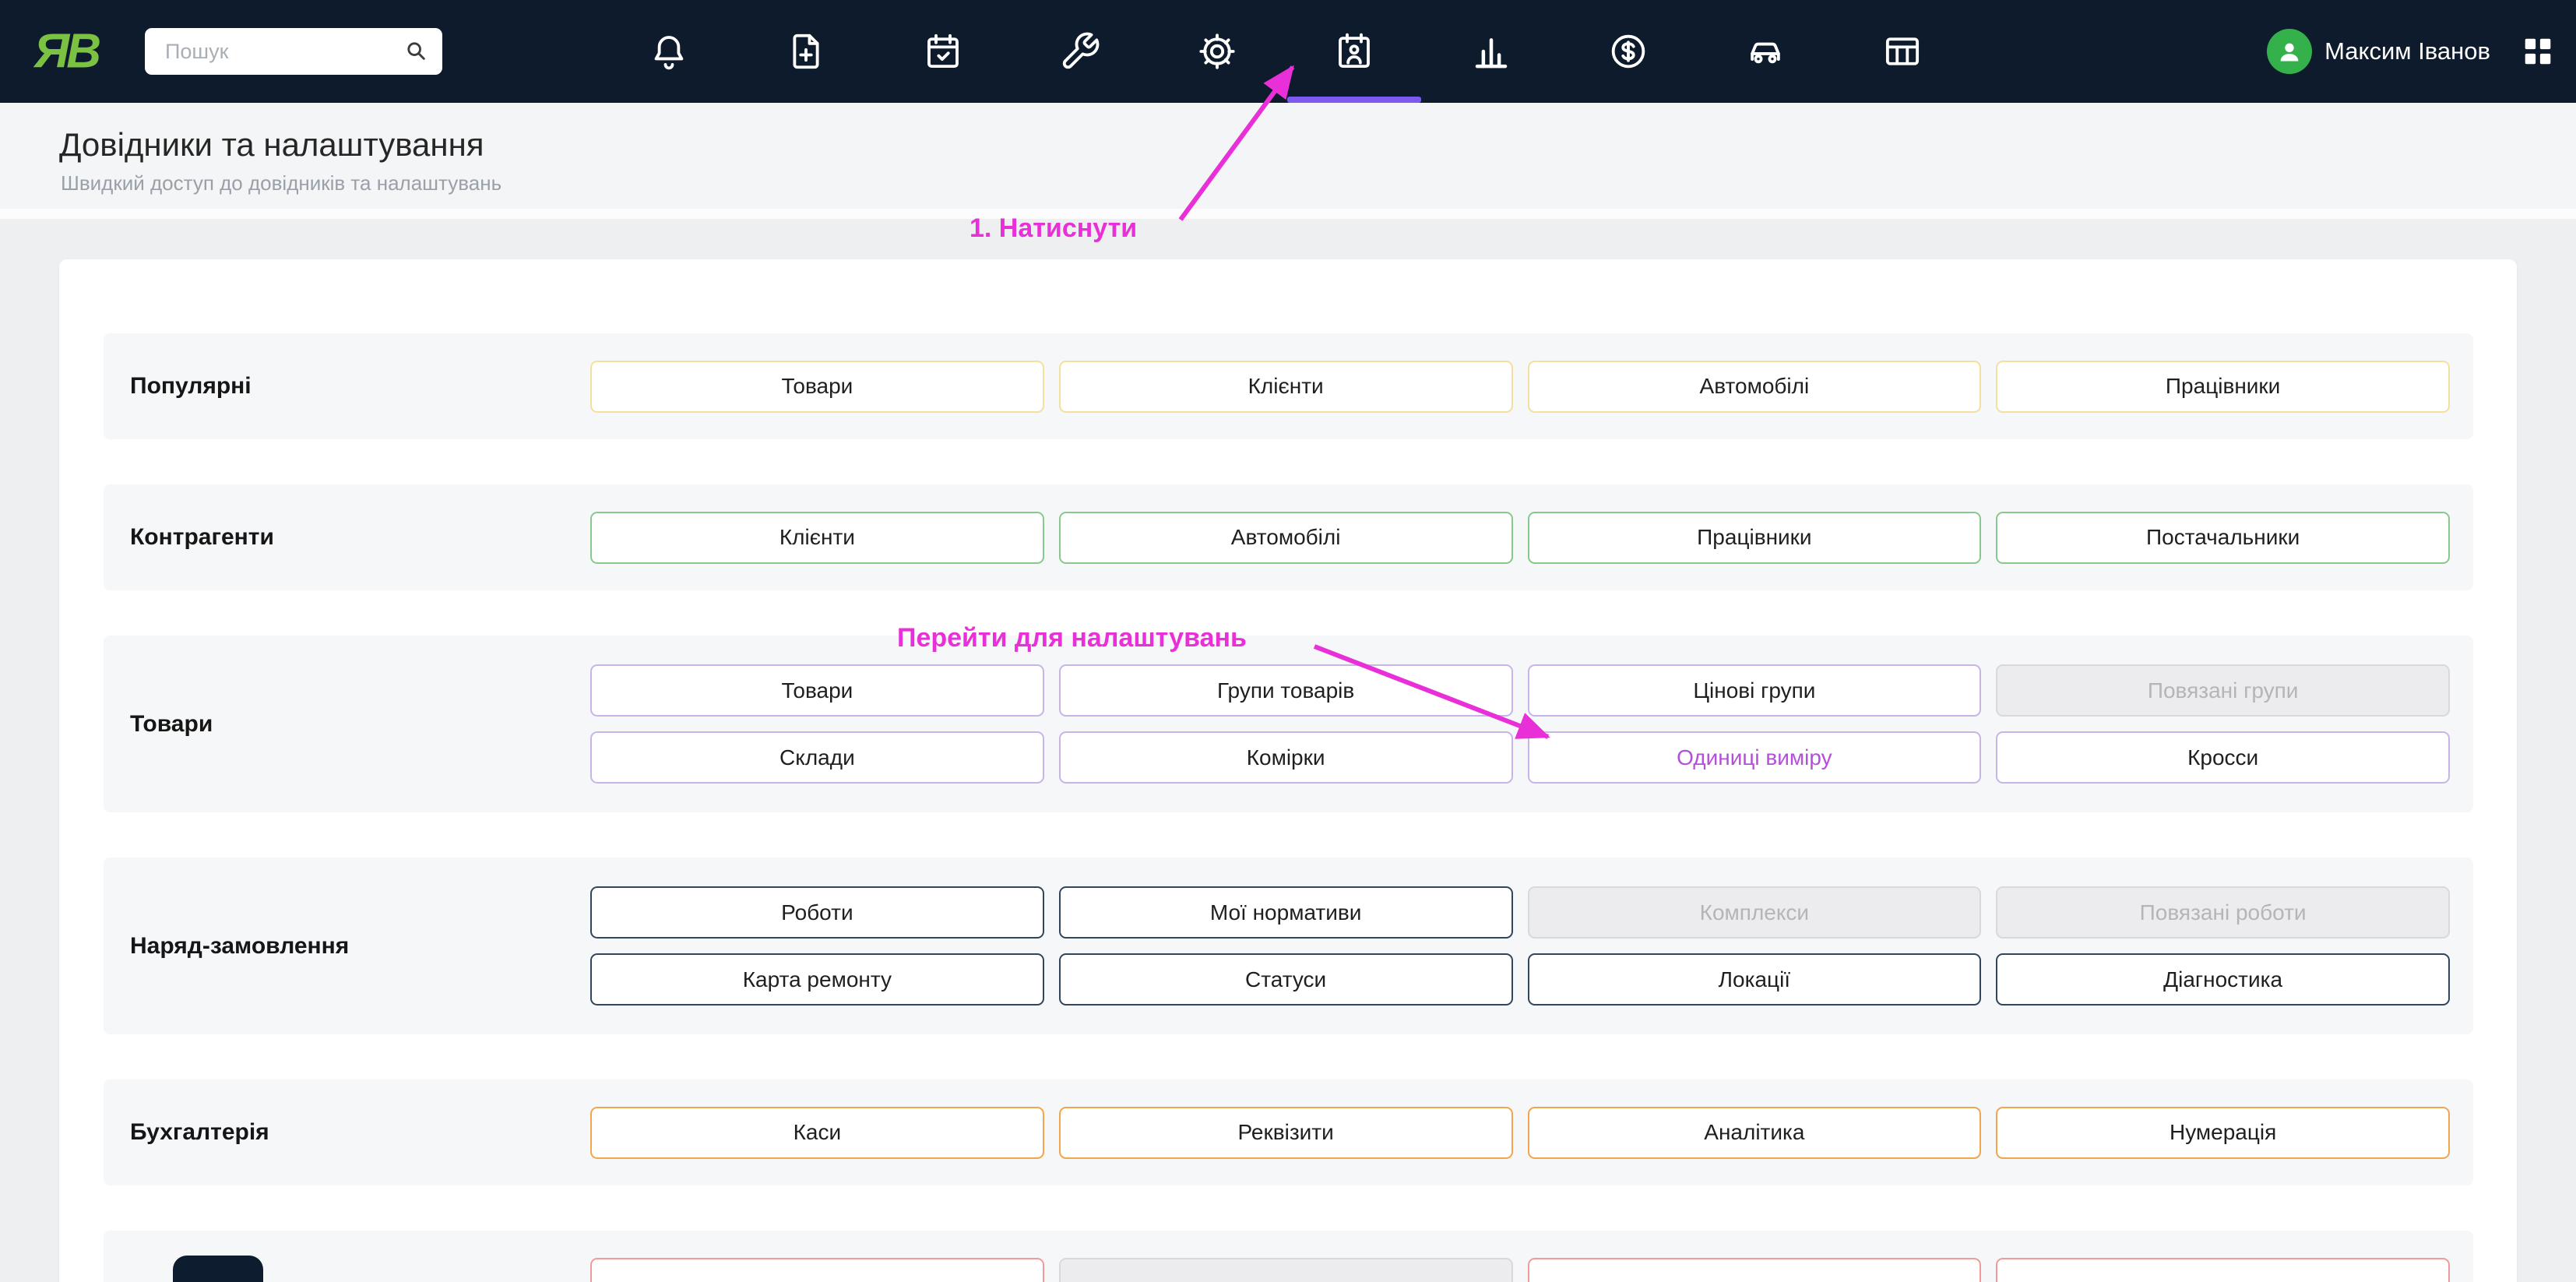  Describe the element at coordinates (1285, 912) in the screenshot. I see `catalog-button: Мої нормативи` at that location.